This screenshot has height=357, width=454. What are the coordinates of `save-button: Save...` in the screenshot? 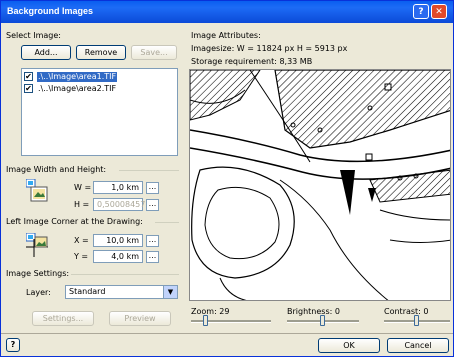 It's located at (154, 52).